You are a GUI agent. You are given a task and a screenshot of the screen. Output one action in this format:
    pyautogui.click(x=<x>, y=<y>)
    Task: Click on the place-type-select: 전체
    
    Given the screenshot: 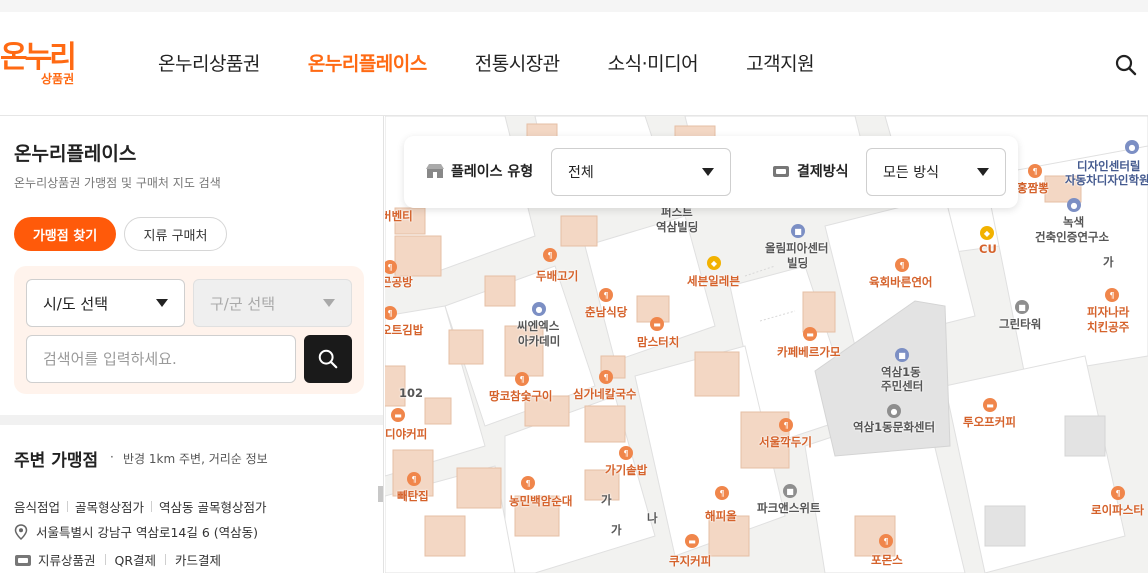 What is the action you would take?
    pyautogui.click(x=641, y=172)
    